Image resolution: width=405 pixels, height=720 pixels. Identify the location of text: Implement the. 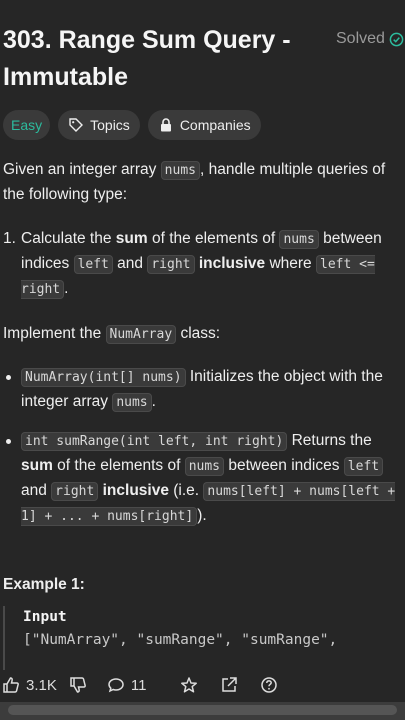
(54, 333).